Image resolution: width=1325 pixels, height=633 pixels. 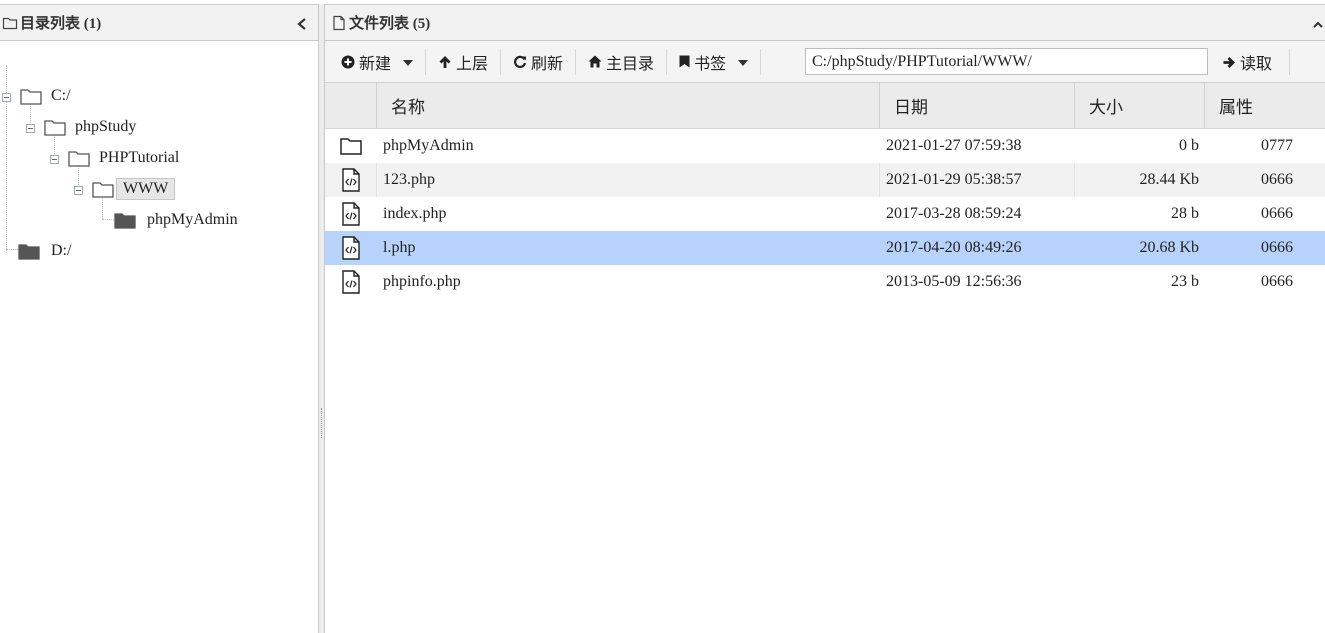 What do you see at coordinates (1277, 145) in the screenshot?
I see `file-attributes: 0777` at bounding box center [1277, 145].